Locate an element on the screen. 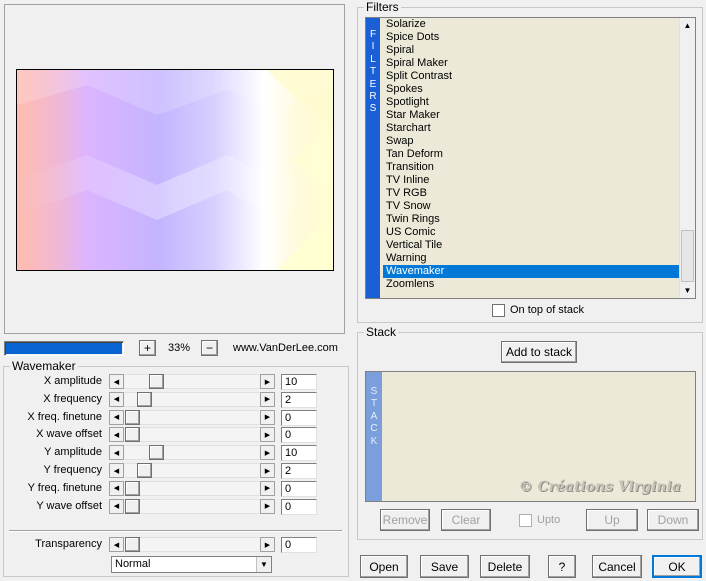 This screenshot has height=581, width=706. website-link: www.VanDerLee.com is located at coordinates (285, 348).